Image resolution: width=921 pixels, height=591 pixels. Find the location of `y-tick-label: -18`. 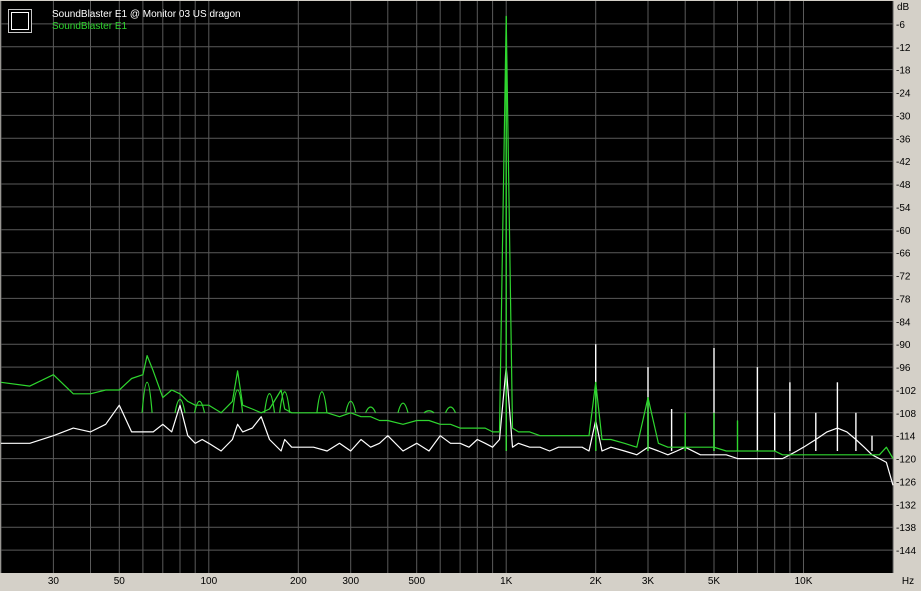

y-tick-label: -18 is located at coordinates (903, 71).